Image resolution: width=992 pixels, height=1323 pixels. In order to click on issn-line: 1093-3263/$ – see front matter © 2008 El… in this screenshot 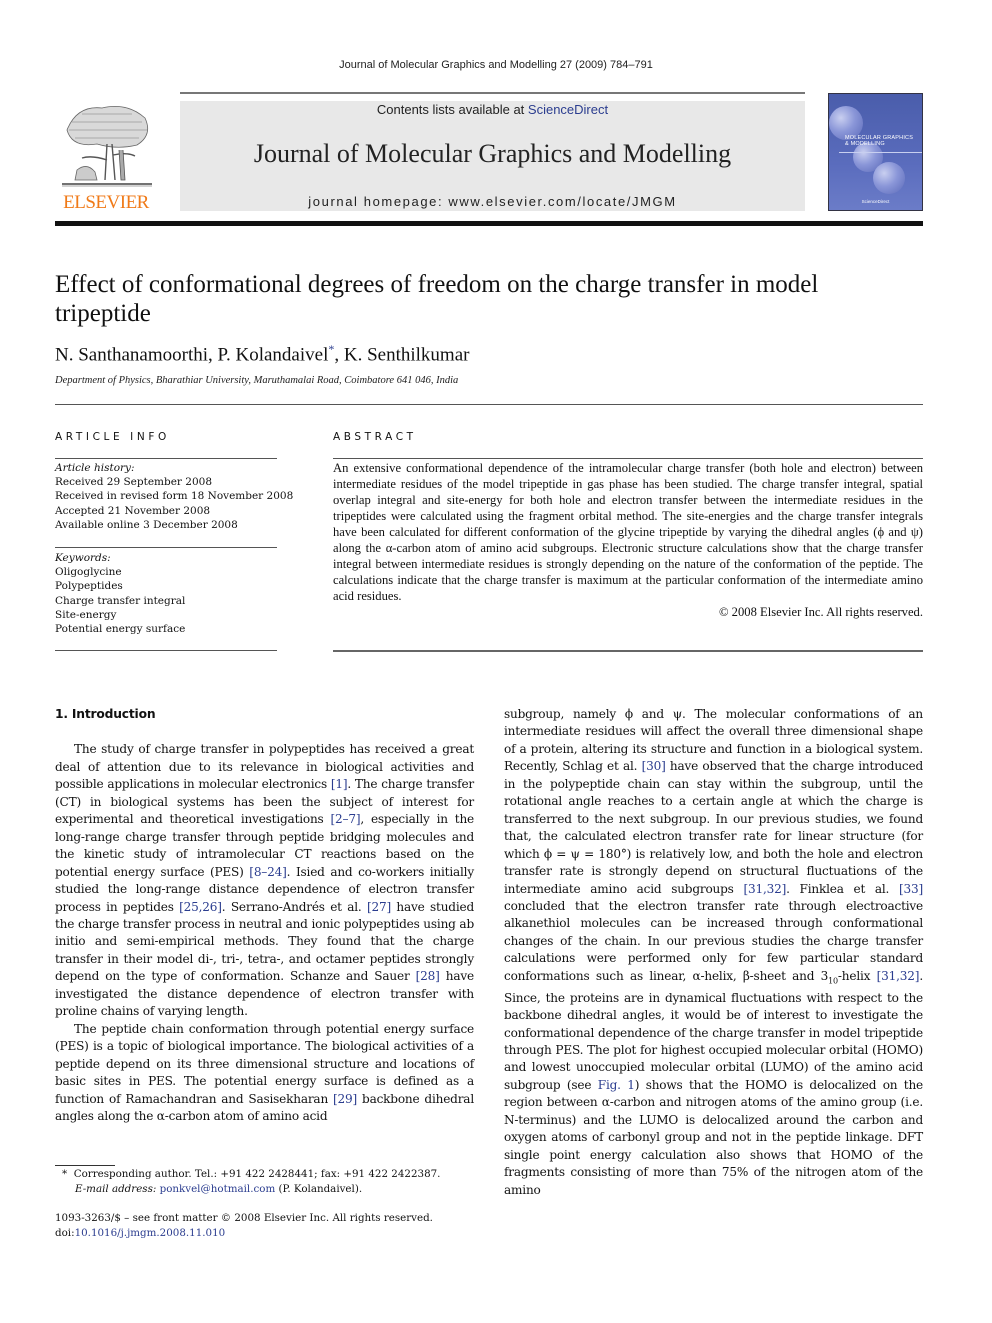, I will do `click(244, 1218)`.